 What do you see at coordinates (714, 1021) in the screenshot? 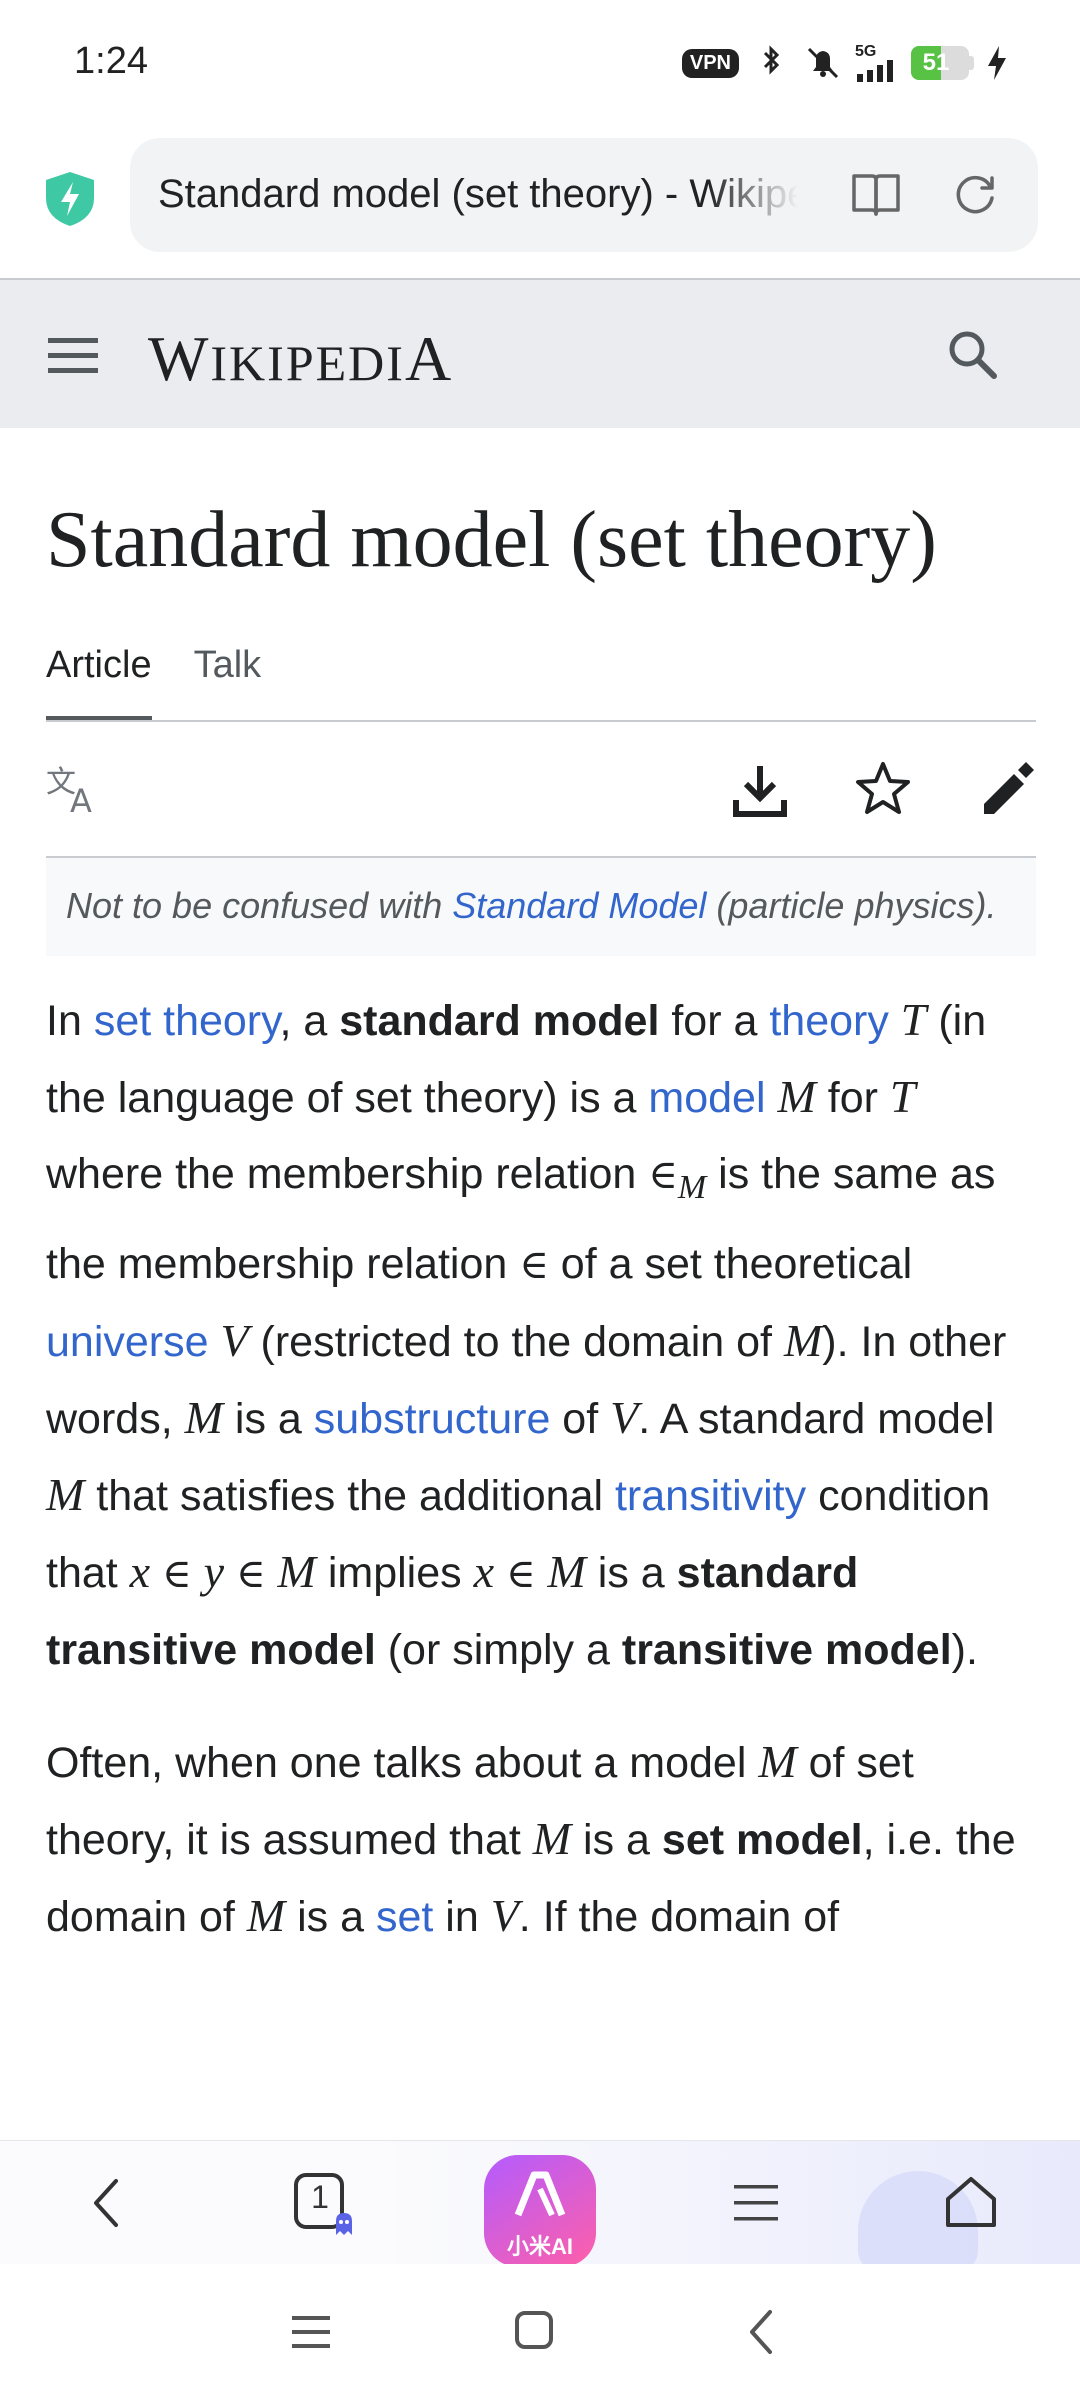
I see `text: for a` at bounding box center [714, 1021].